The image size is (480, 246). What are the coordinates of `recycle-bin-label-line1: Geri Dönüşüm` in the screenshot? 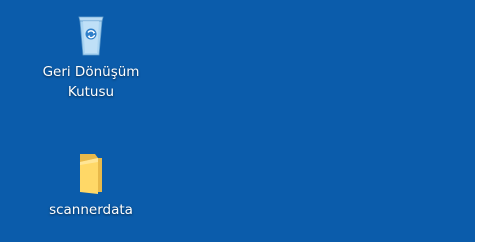 It's located at (91, 72).